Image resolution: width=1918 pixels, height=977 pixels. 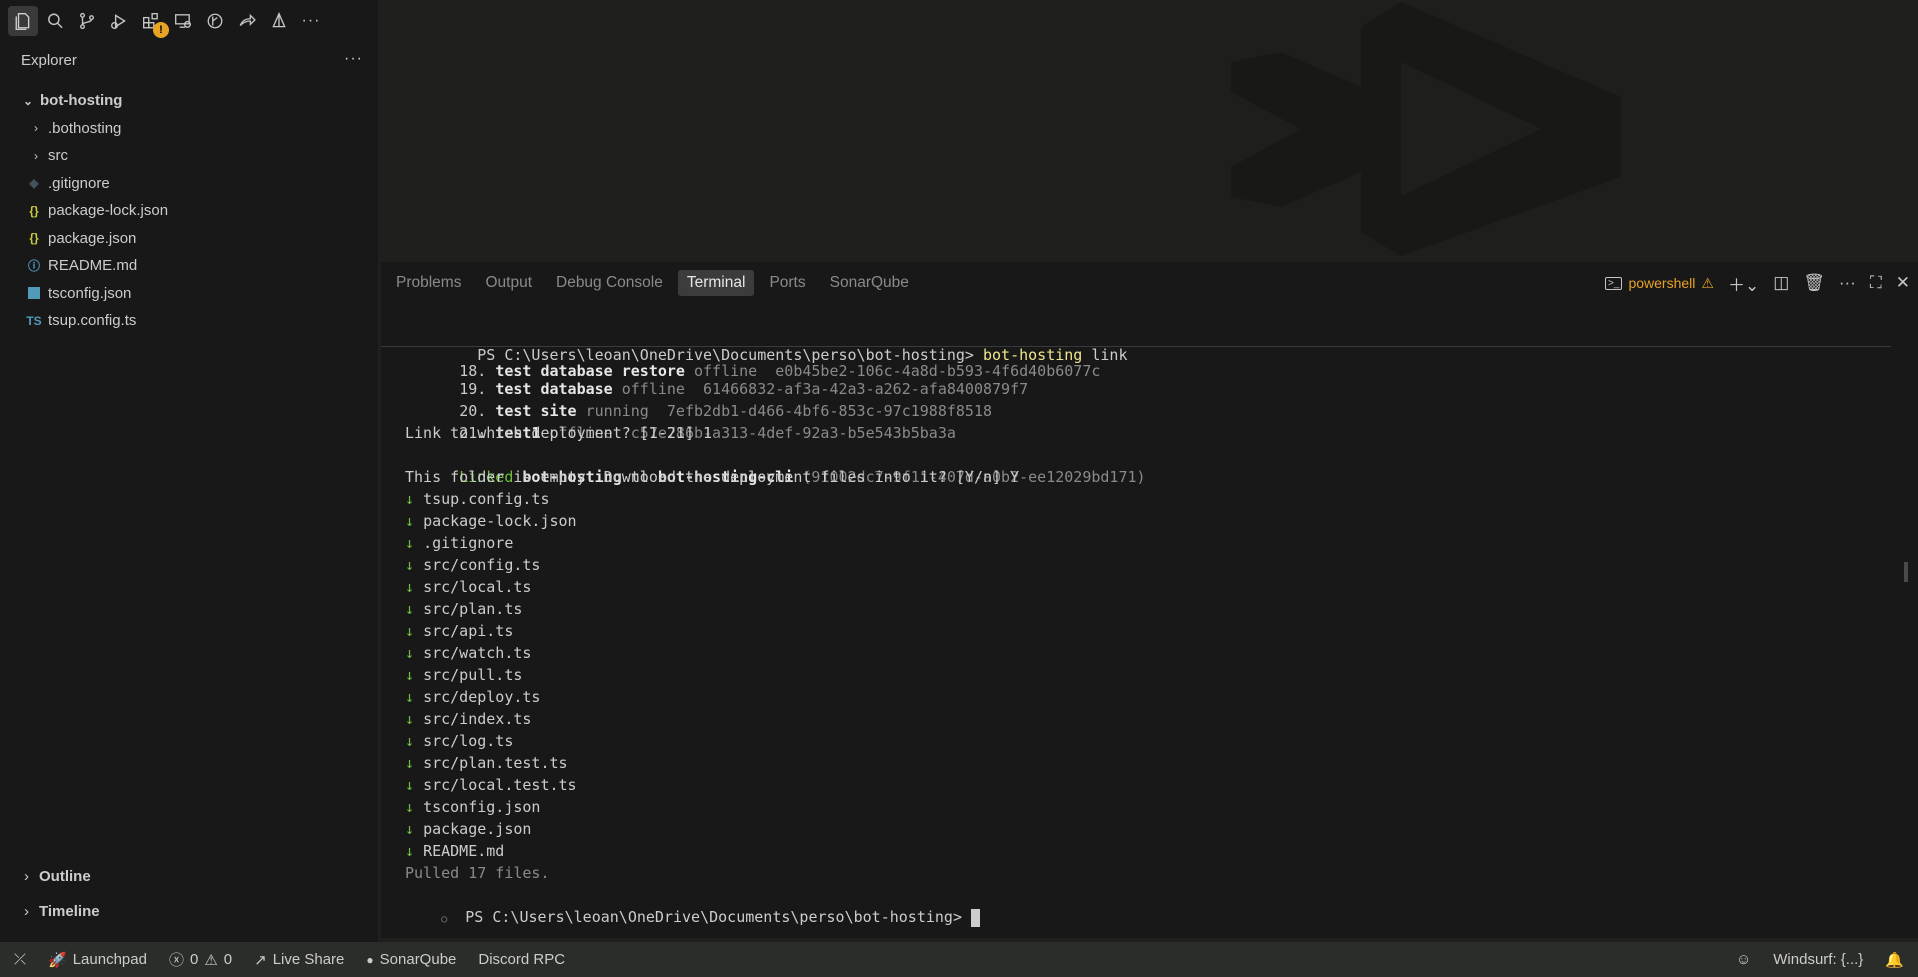 I want to click on tree-item-tsup-config: TS tsup.config.ts, so click(x=189, y=321).